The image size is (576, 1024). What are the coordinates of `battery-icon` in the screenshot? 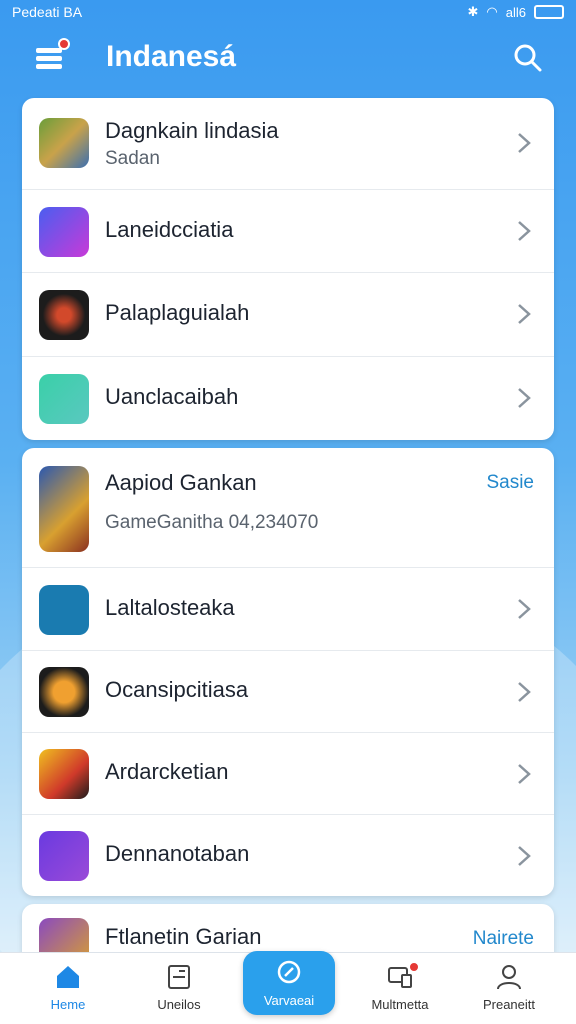 It's located at (549, 12).